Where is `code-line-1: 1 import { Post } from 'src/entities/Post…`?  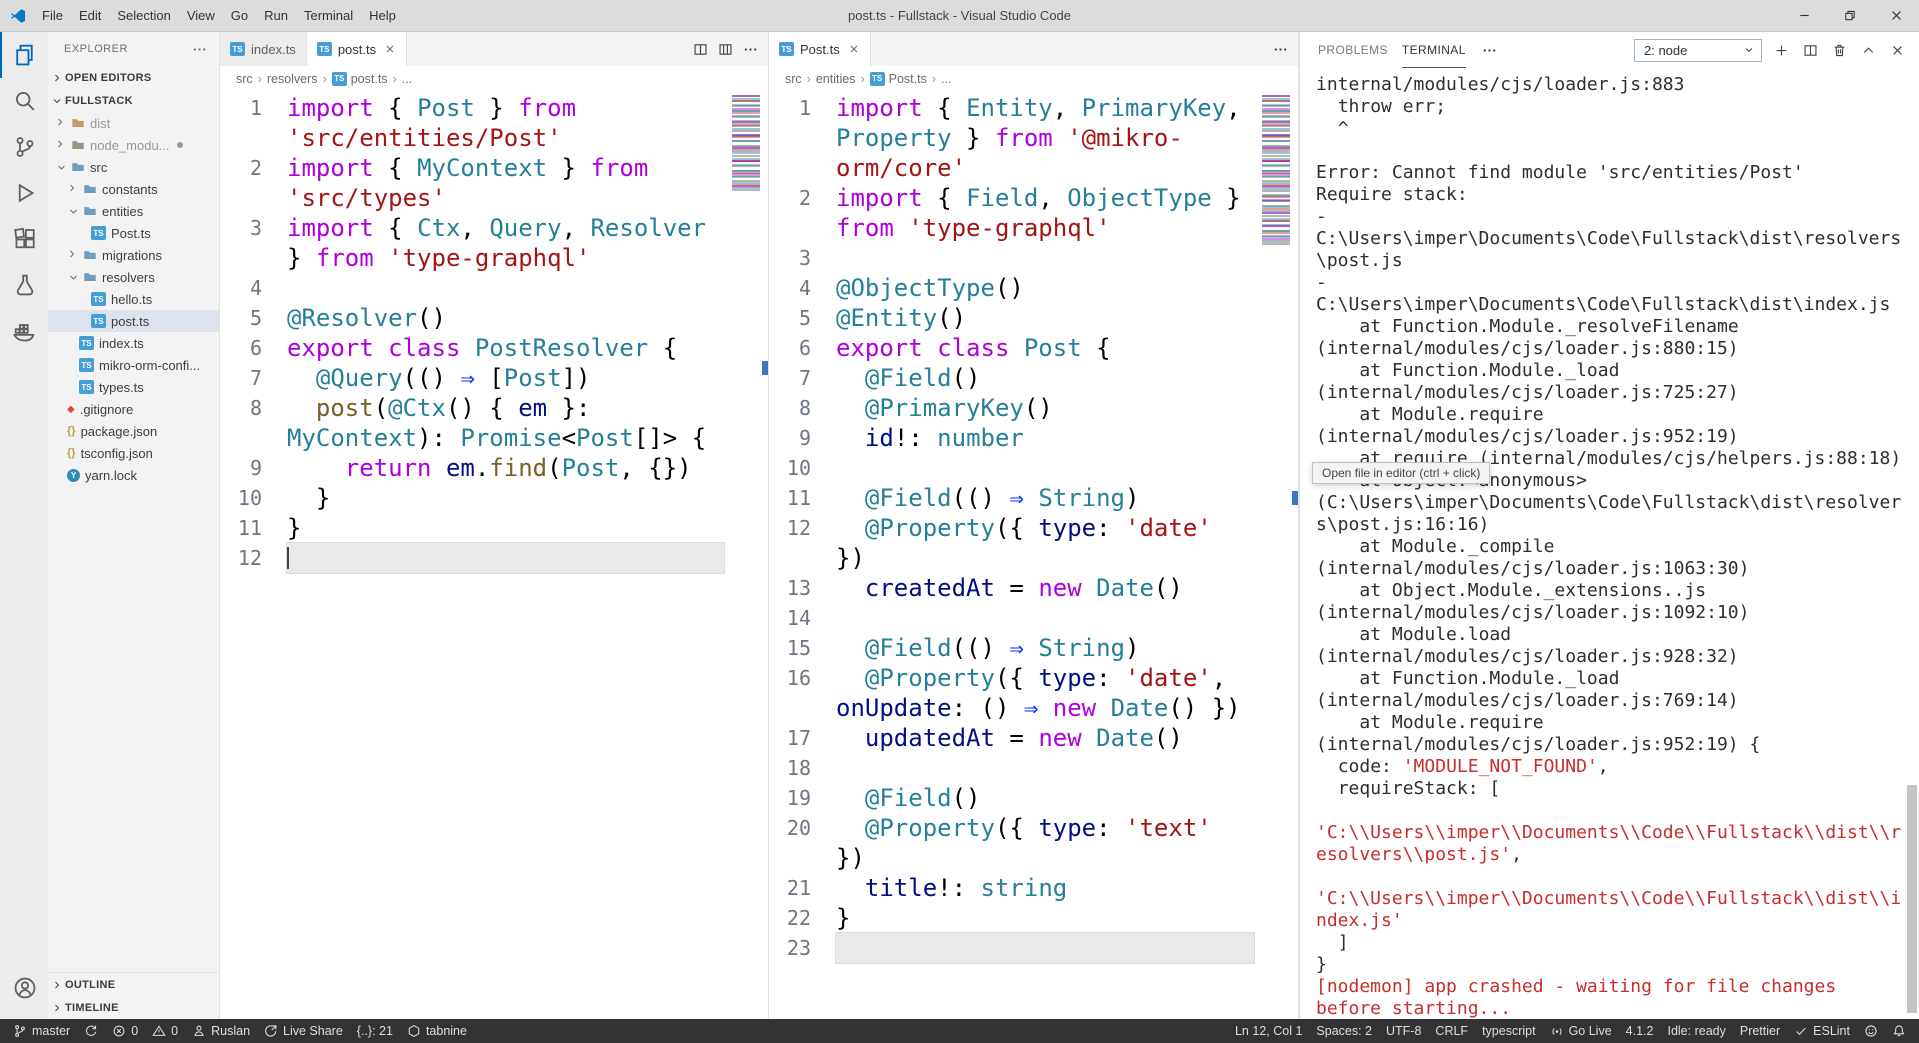
code-line-1: 1 import { Post } from 'src/entities/Post… is located at coordinates (472, 123).